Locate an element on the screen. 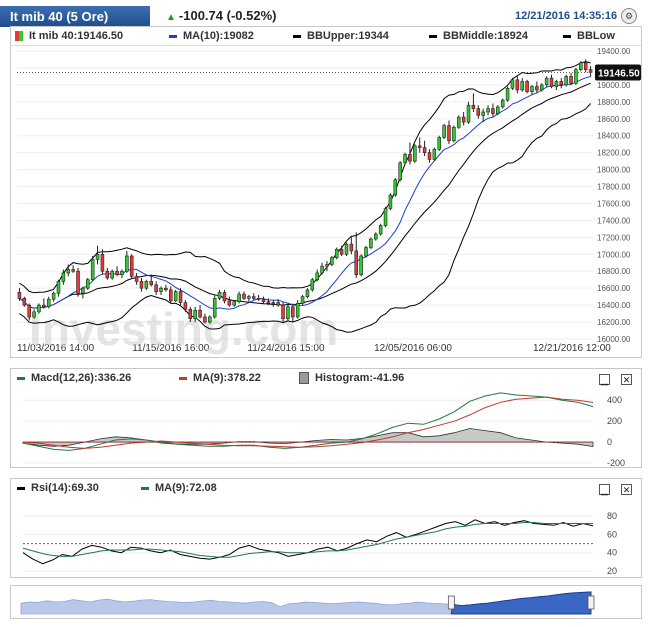  rsi-legend: Rsi(14):69.30 MA(9):72.08 is located at coordinates (326, 488).